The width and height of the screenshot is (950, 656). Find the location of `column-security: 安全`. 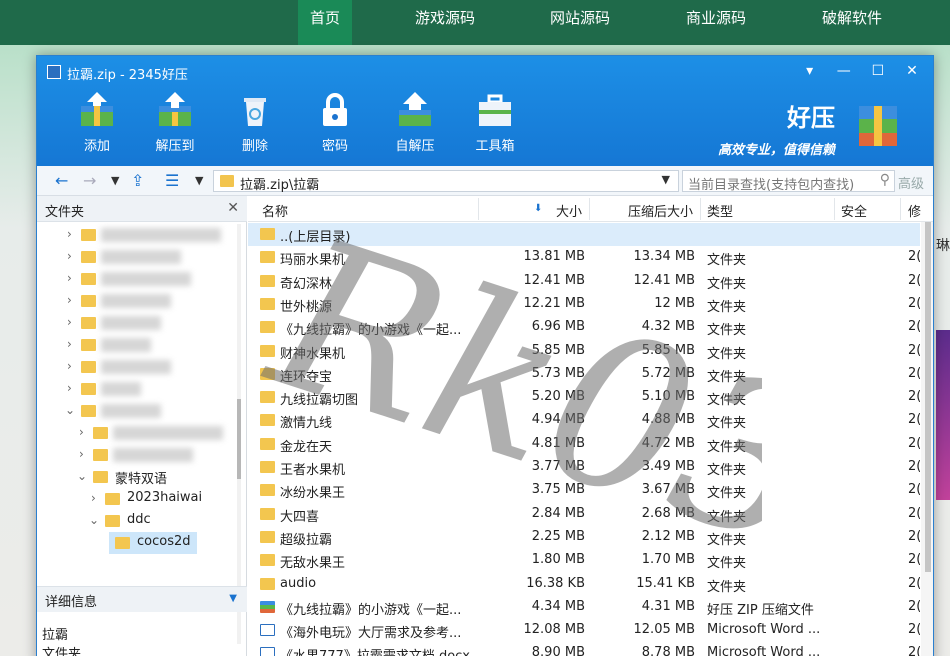

column-security: 安全 is located at coordinates (854, 210).